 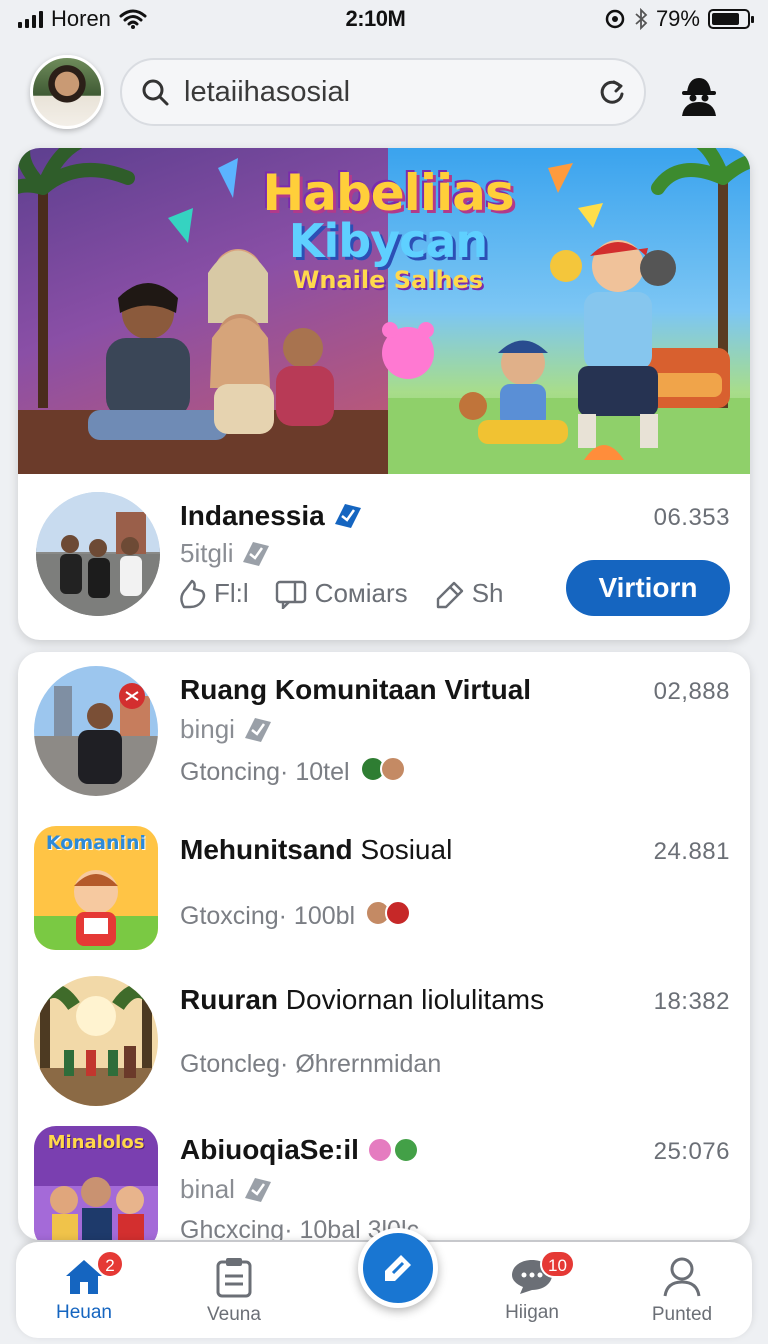 I want to click on notification-badge: 10, so click(x=557, y=1264).